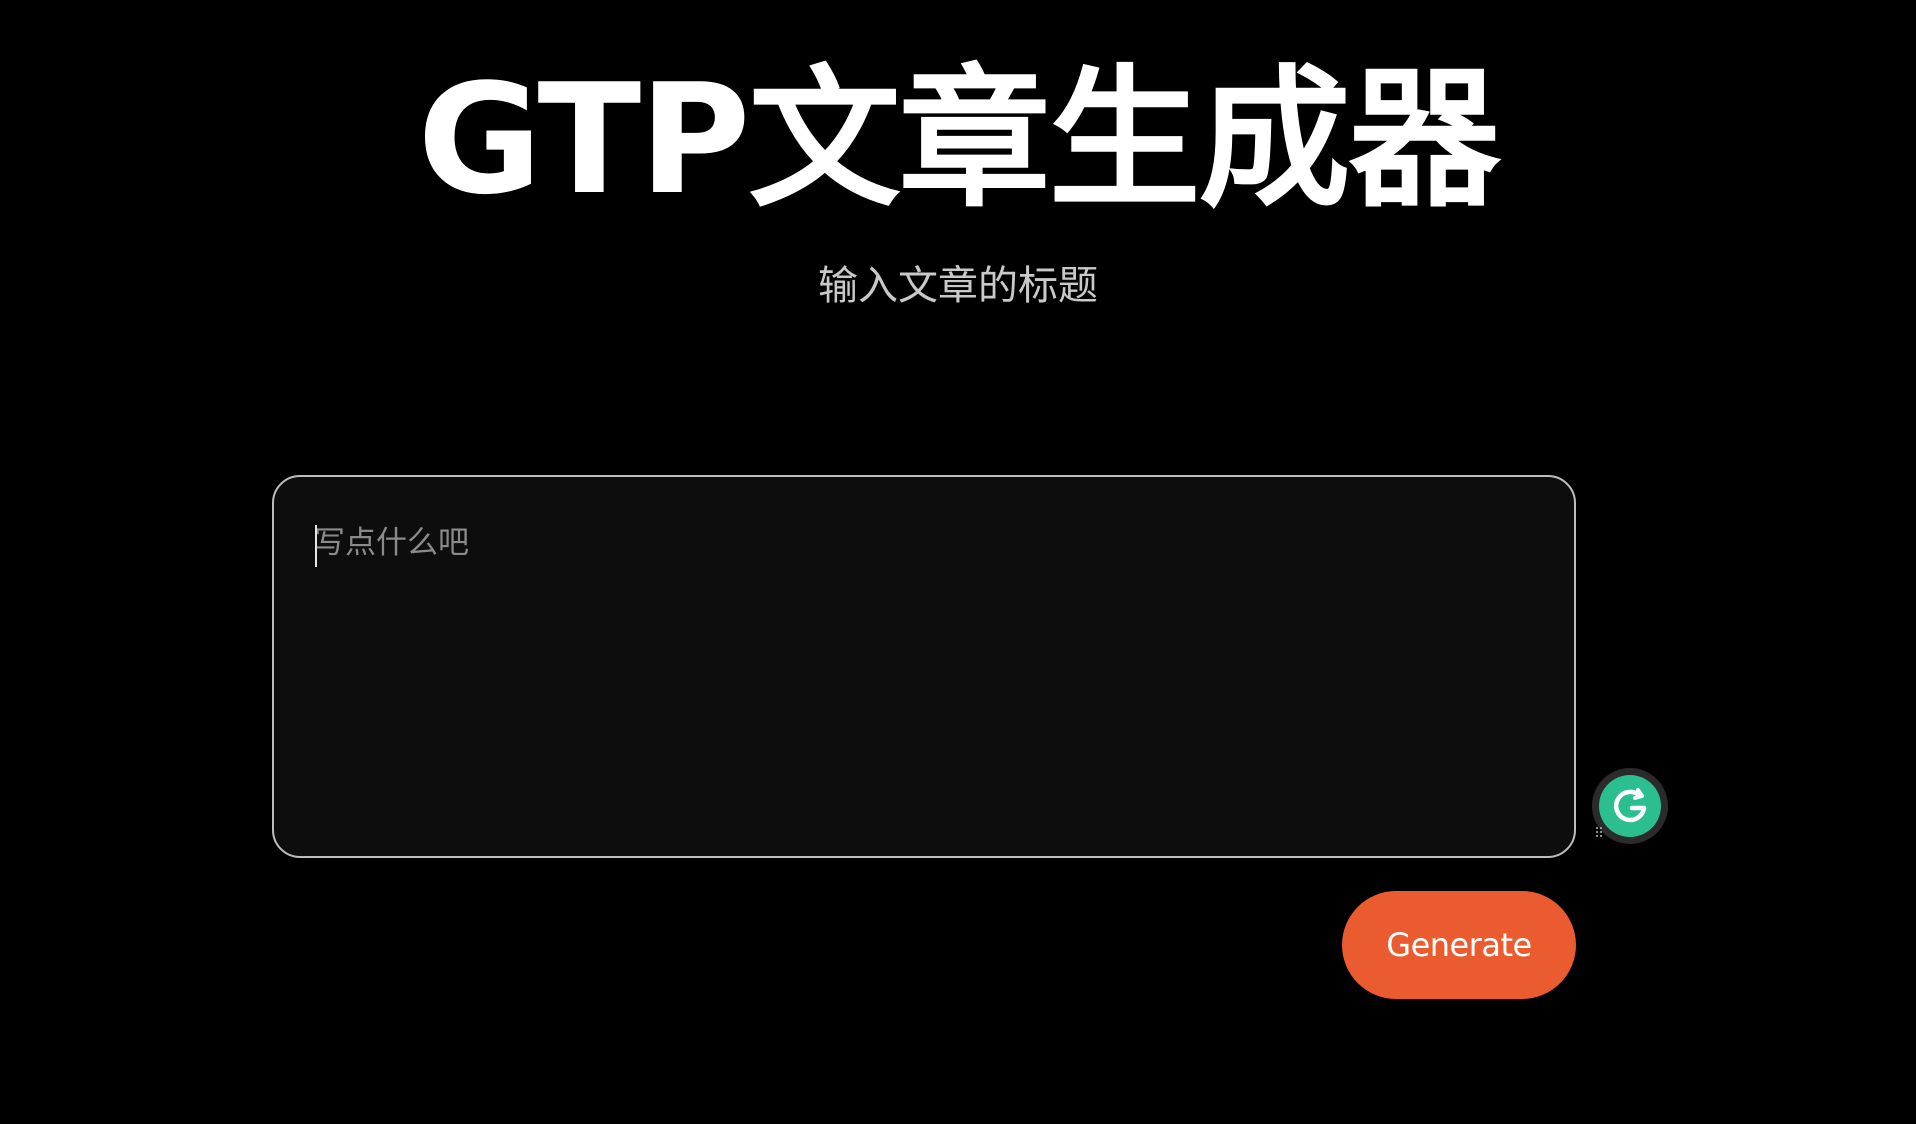 This screenshot has height=1124, width=1916. I want to click on grammarly-widget, so click(1630, 806).